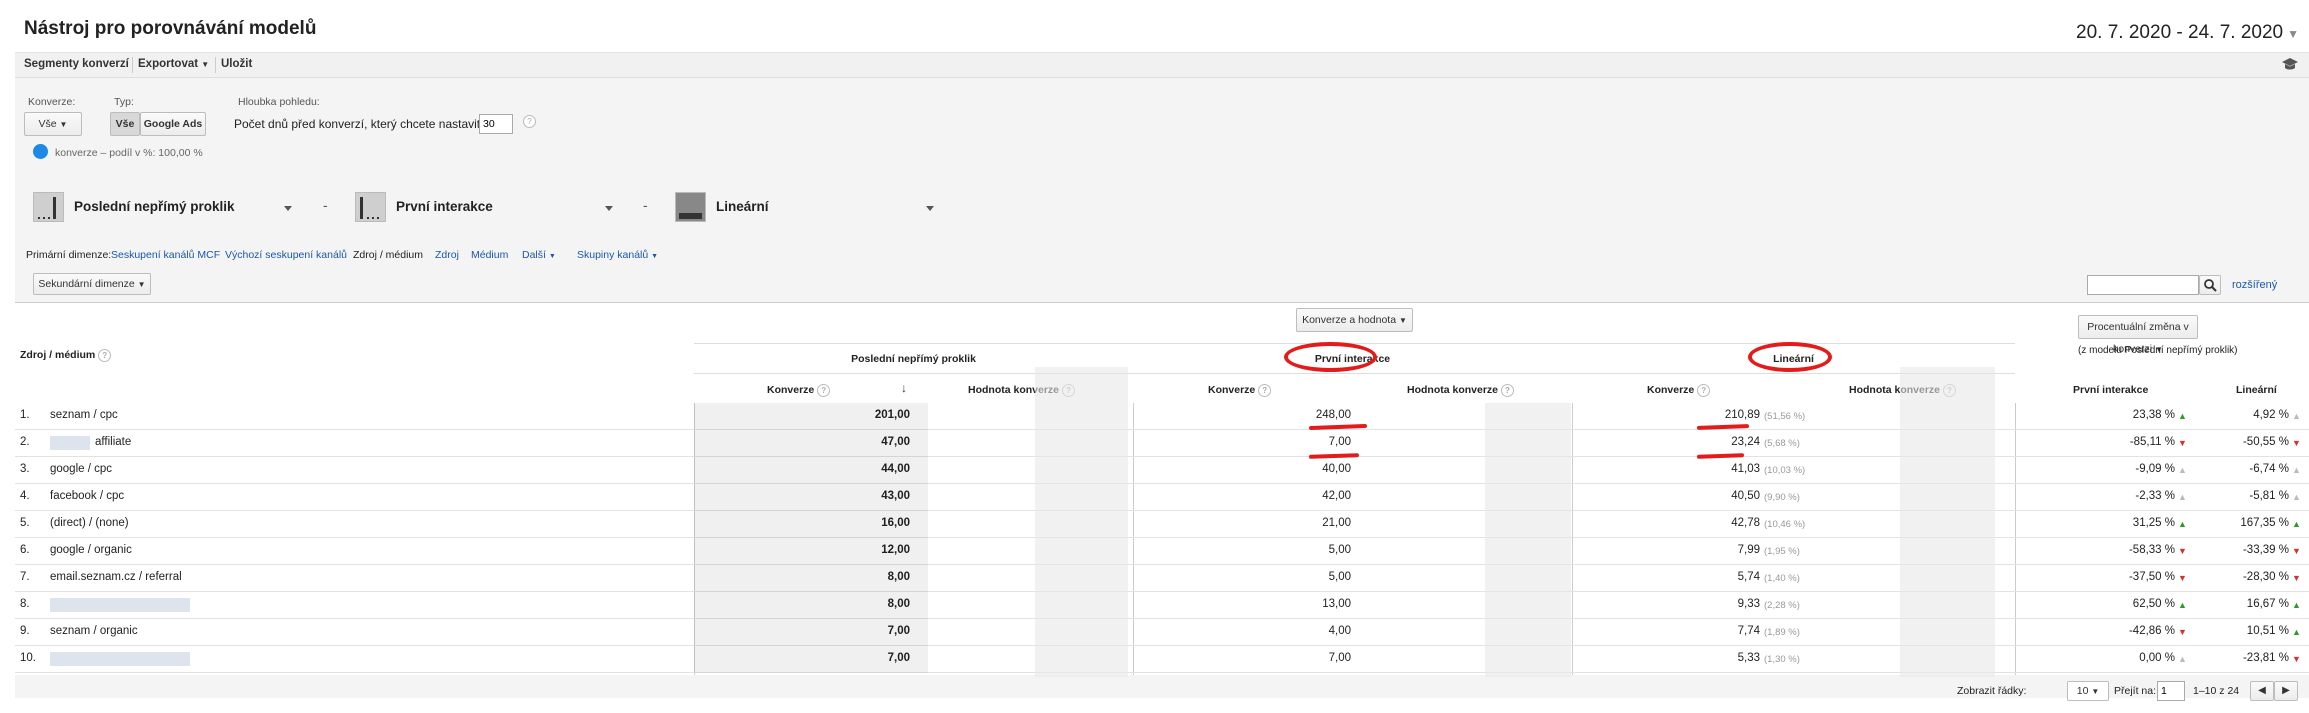  I want to click on dim-more: Další ▼, so click(539, 255).